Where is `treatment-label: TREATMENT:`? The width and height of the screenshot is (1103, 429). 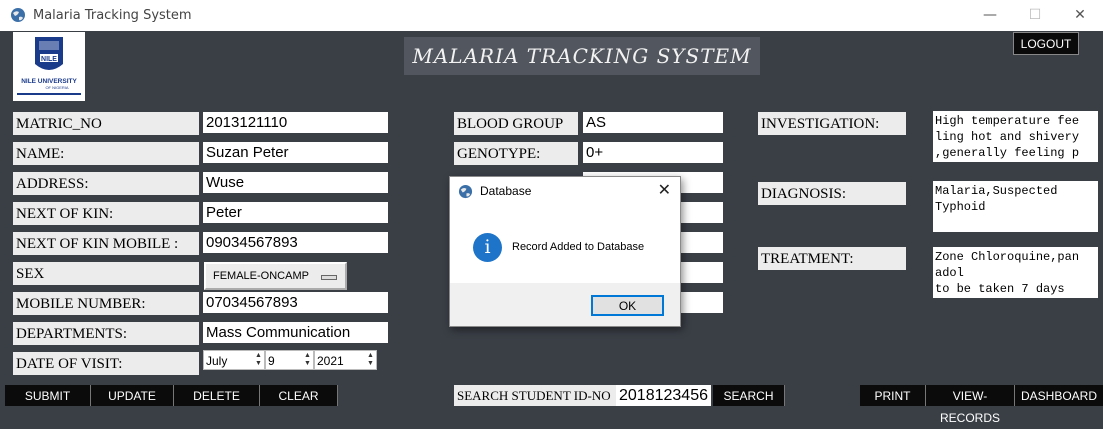 treatment-label: TREATMENT: is located at coordinates (832, 258).